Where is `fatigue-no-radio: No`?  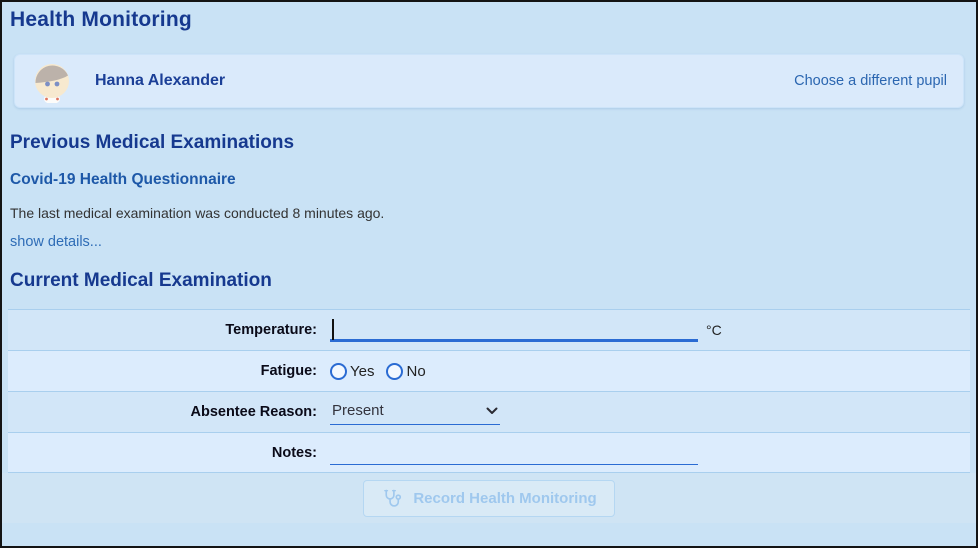 fatigue-no-radio: No is located at coordinates (406, 371).